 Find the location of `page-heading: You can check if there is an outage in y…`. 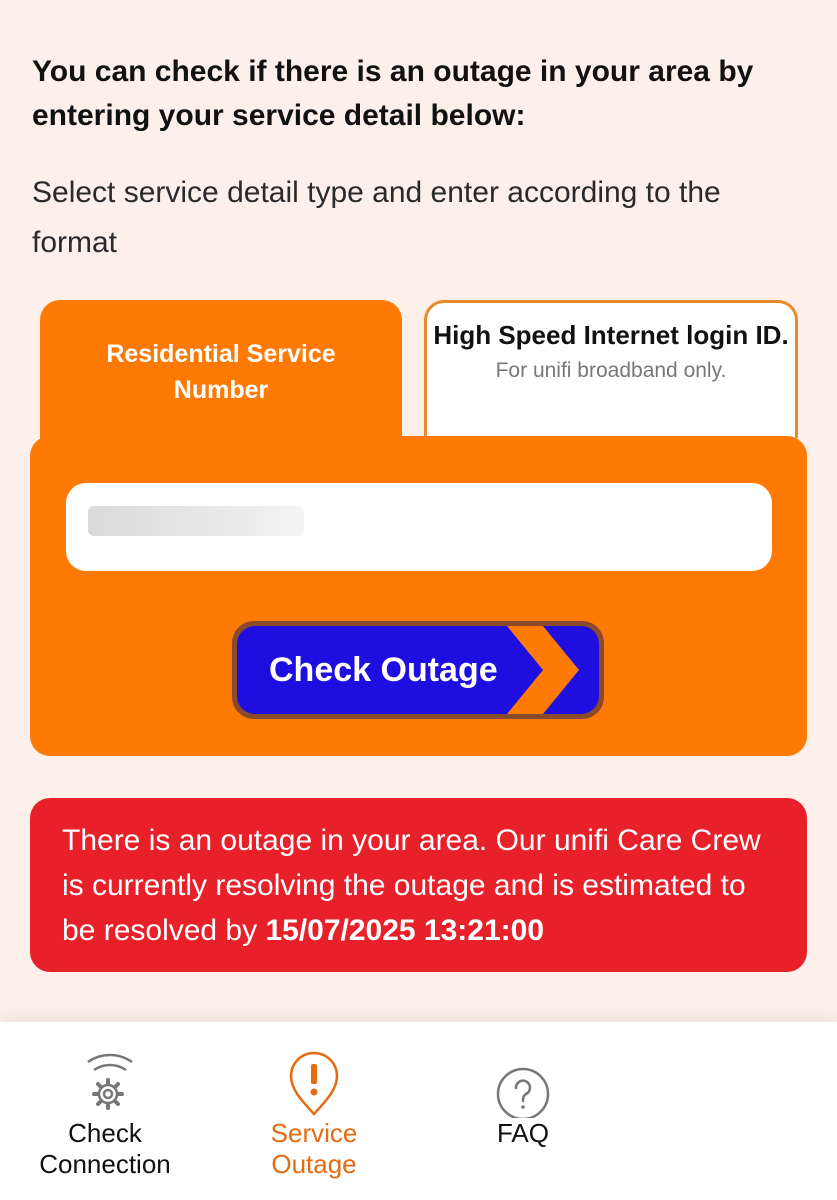

page-heading: You can check if there is an outage in y… is located at coordinates (393, 93).